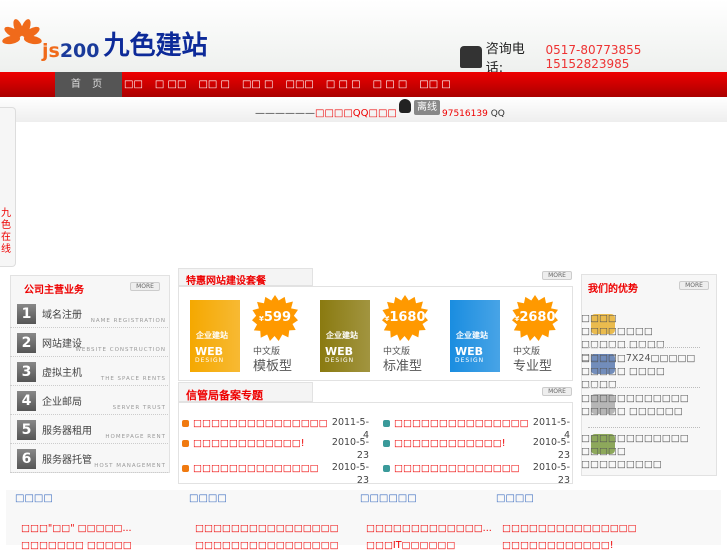 The image size is (727, 551). I want to click on service-number: 3, so click(26, 372).